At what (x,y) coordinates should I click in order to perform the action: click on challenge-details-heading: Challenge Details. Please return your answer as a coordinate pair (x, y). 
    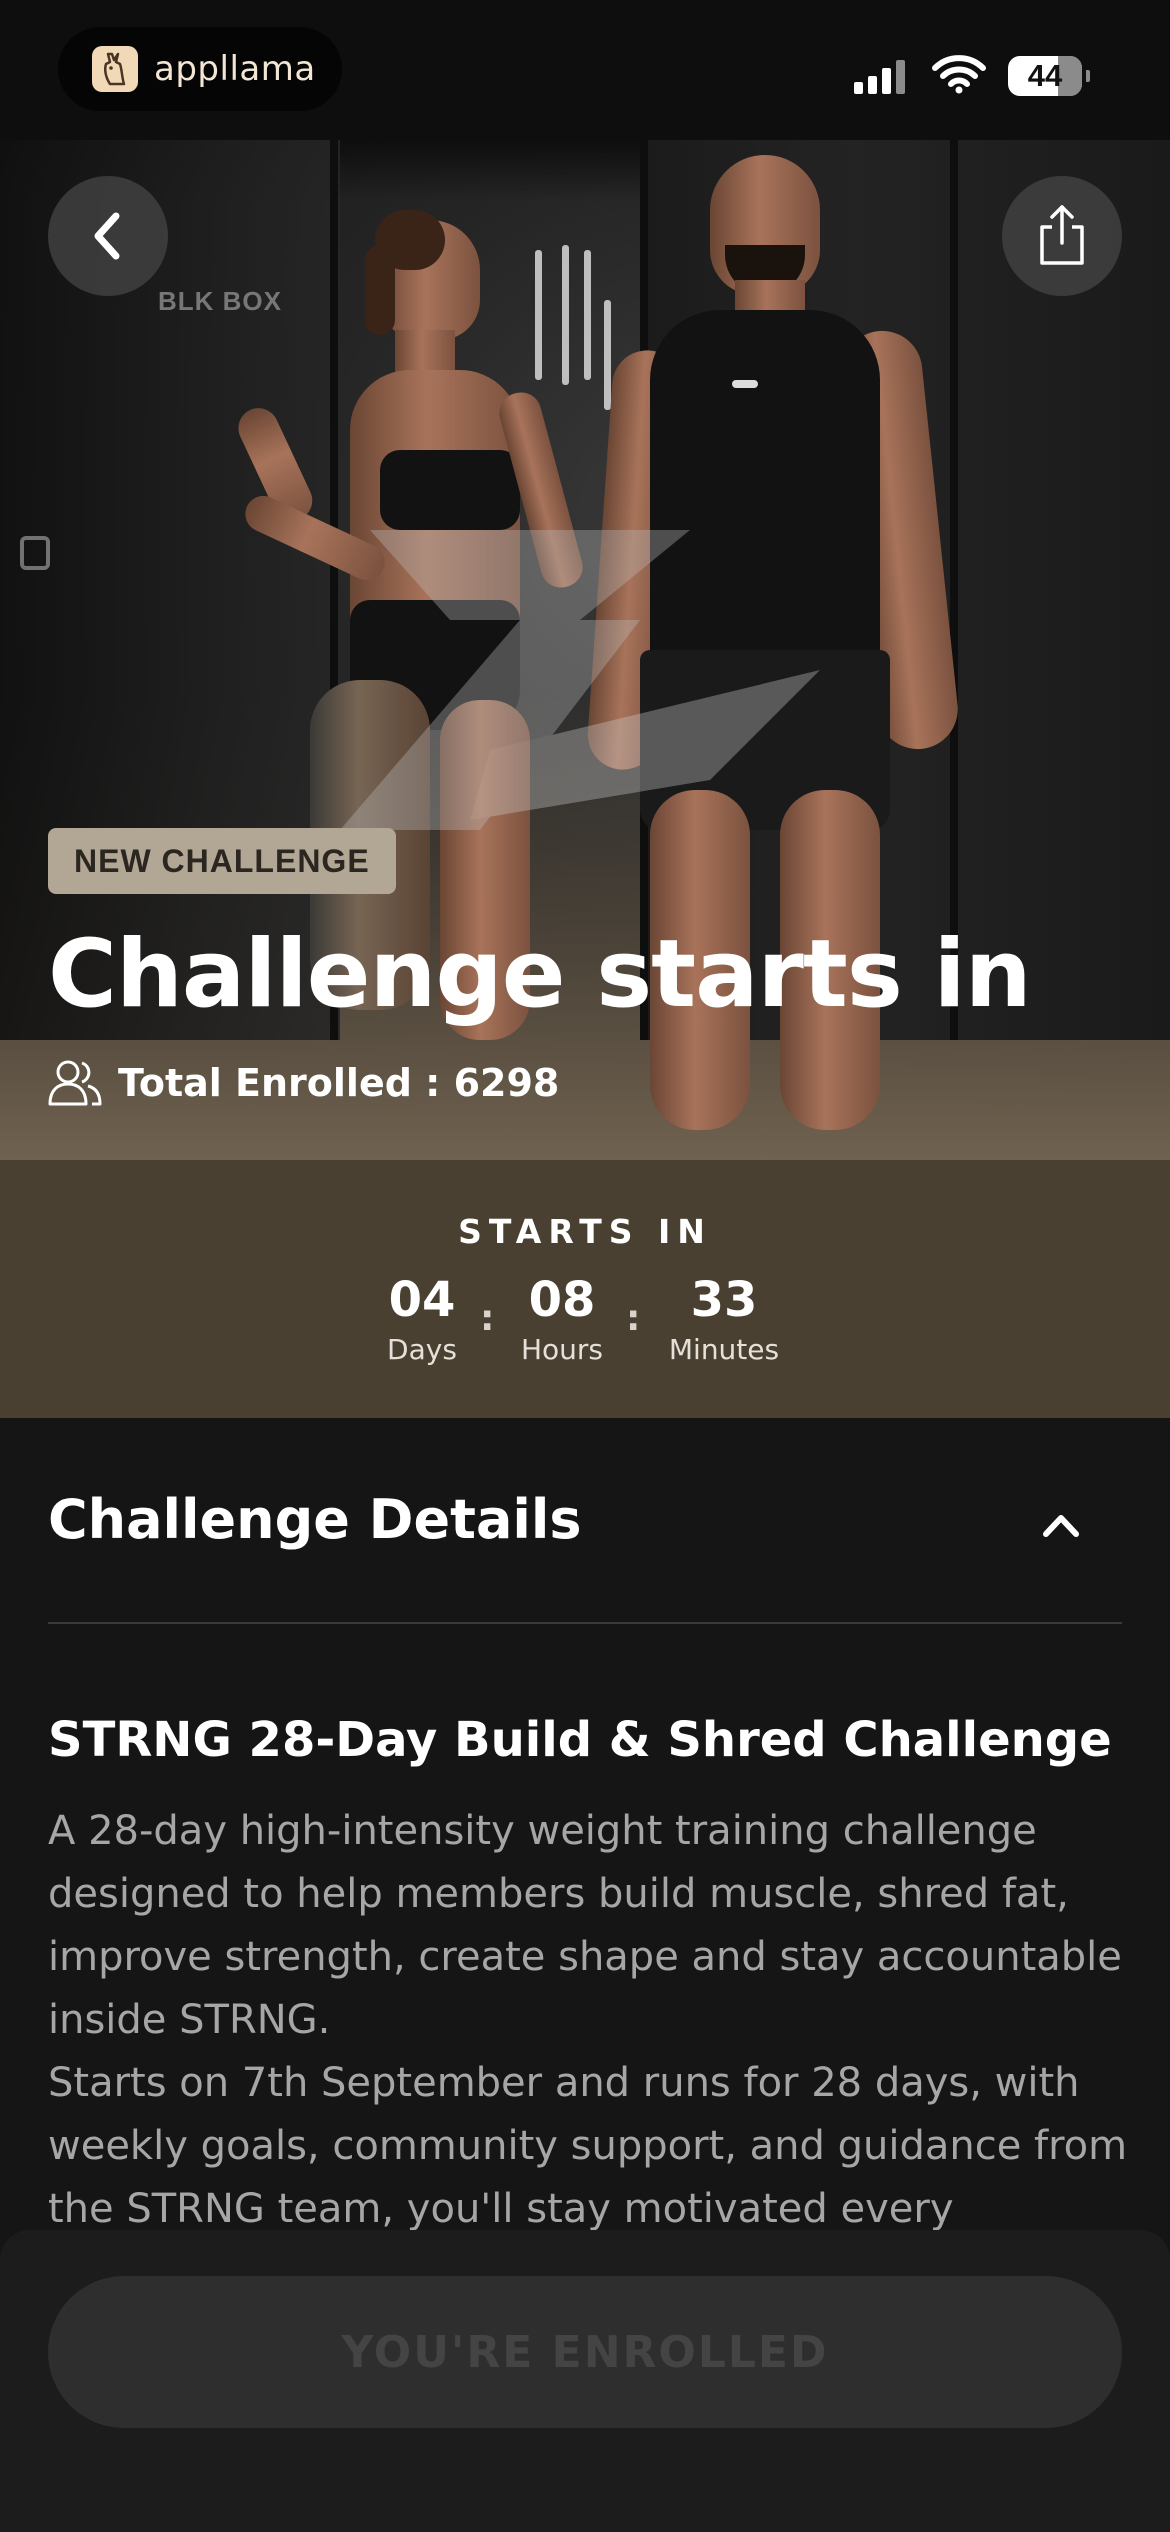
    Looking at the image, I should click on (315, 1519).